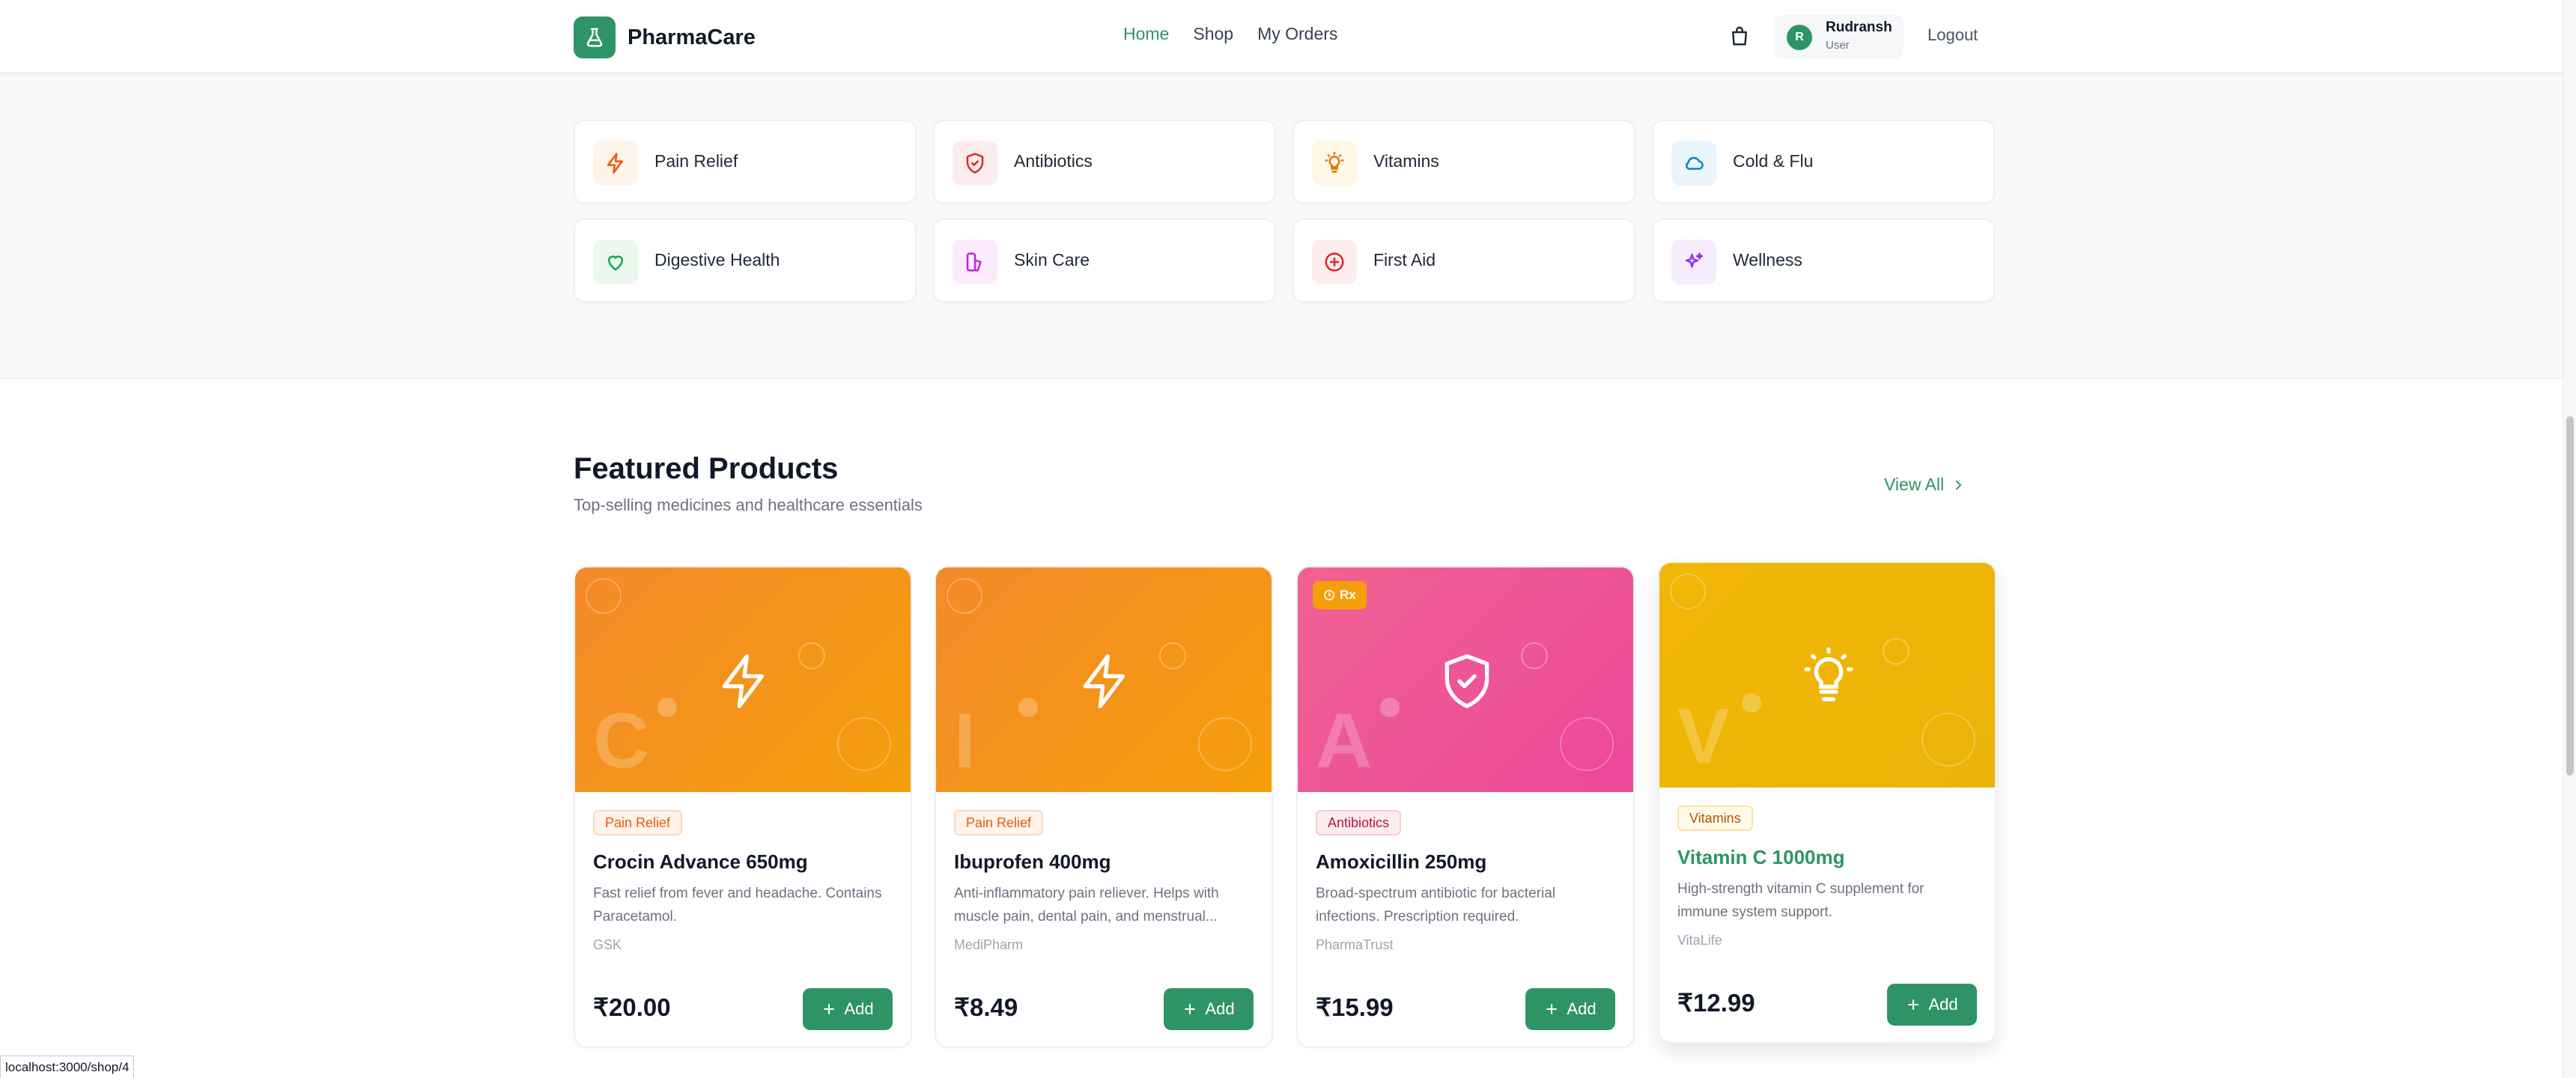  Describe the element at coordinates (1401, 862) in the screenshot. I see `product-name: Amoxicillin 250mg` at that location.